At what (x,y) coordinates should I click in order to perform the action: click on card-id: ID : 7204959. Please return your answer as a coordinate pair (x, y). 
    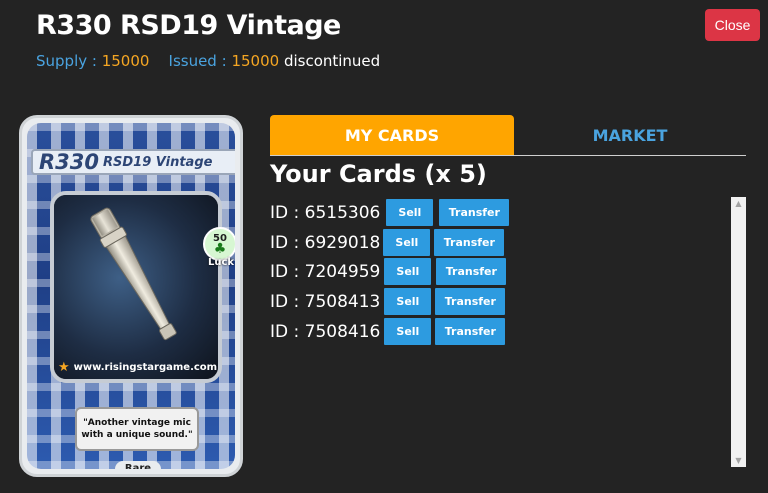
    Looking at the image, I should click on (325, 271).